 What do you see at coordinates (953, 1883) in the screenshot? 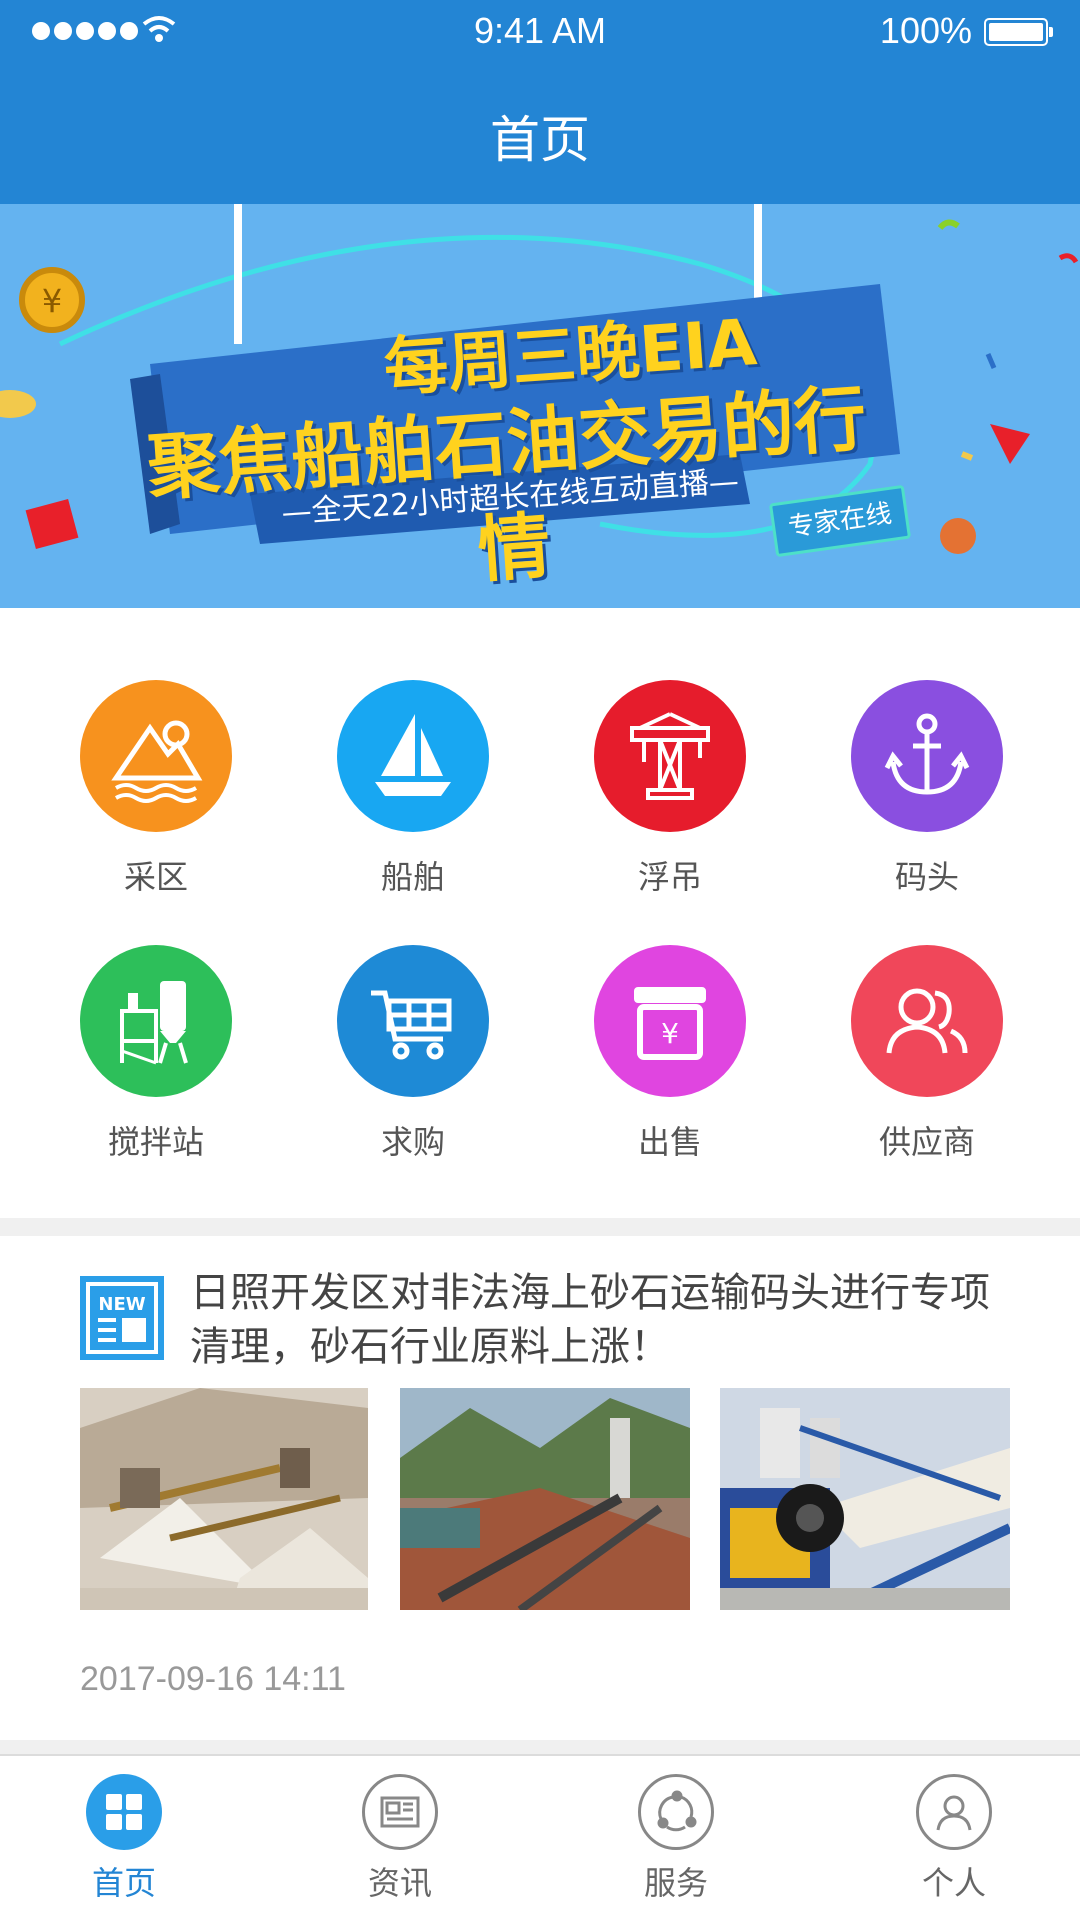
I see `tab-label: 个人` at bounding box center [953, 1883].